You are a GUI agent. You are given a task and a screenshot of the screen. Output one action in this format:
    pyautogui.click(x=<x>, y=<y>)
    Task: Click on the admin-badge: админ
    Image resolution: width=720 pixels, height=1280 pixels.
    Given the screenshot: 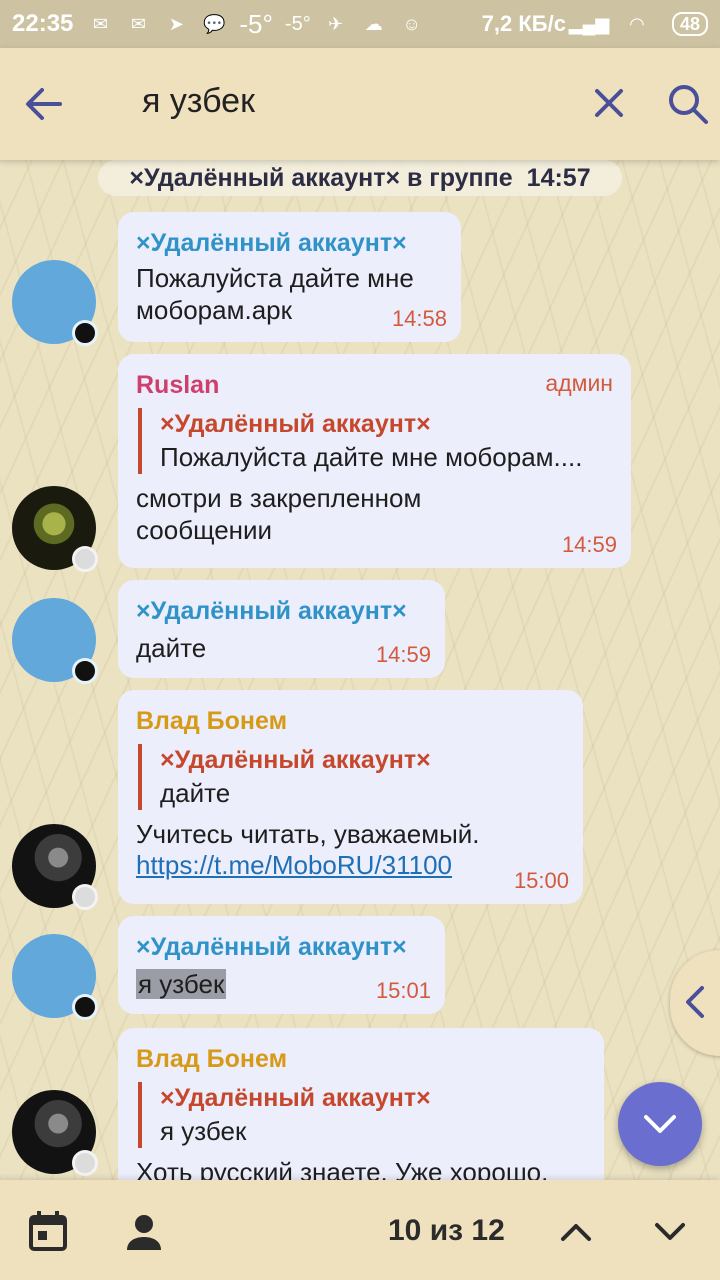 What is the action you would take?
    pyautogui.click(x=579, y=383)
    